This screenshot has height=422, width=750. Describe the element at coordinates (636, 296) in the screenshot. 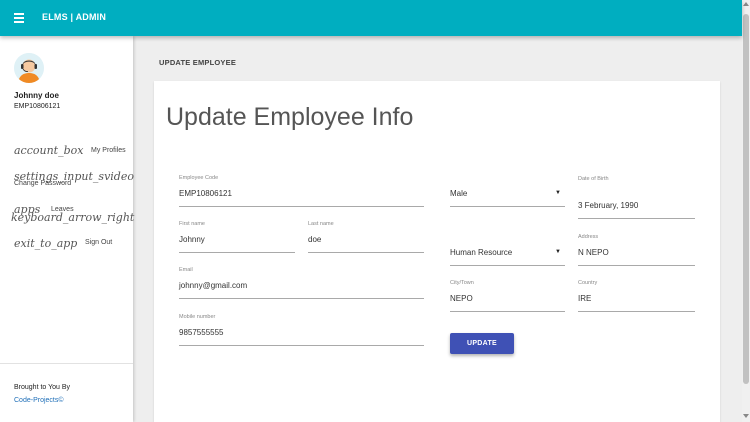

I see `country-field: Country IRE` at that location.